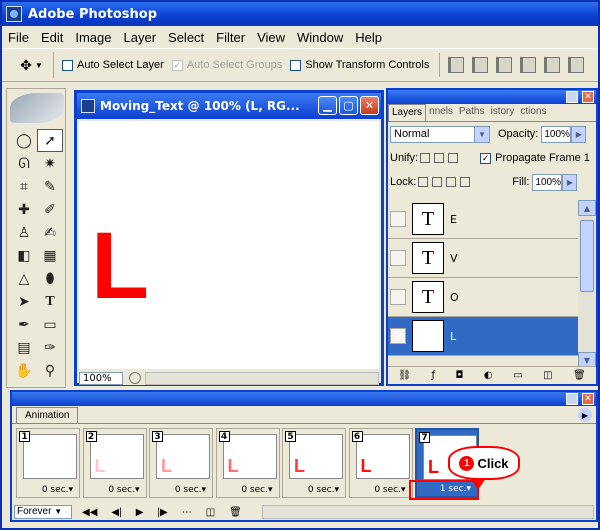 This screenshot has height=530, width=600. What do you see at coordinates (50, 232) in the screenshot?
I see `history-brush-icon: ✍` at bounding box center [50, 232].